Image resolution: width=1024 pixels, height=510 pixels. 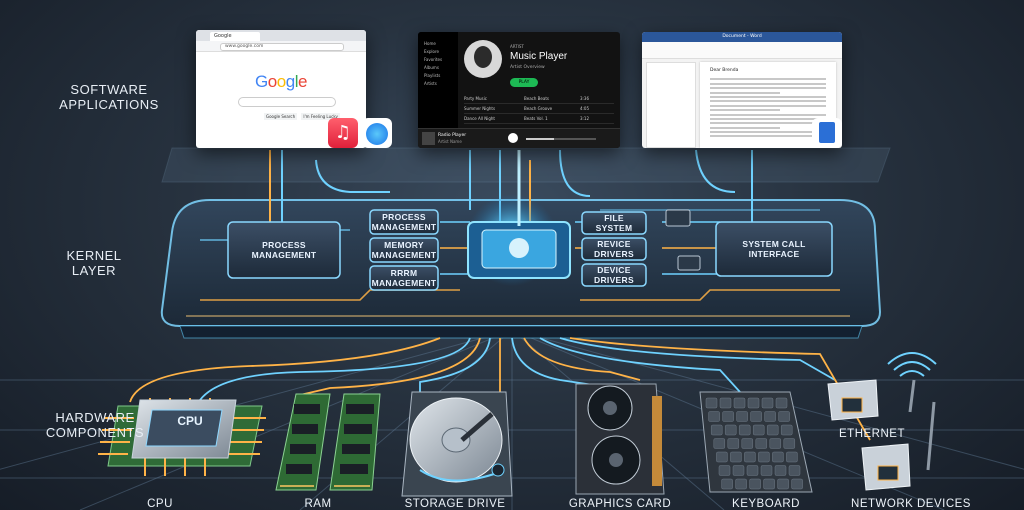 I want to click on kernel-layer-label: KERNEL LAYER, so click(x=94, y=263).